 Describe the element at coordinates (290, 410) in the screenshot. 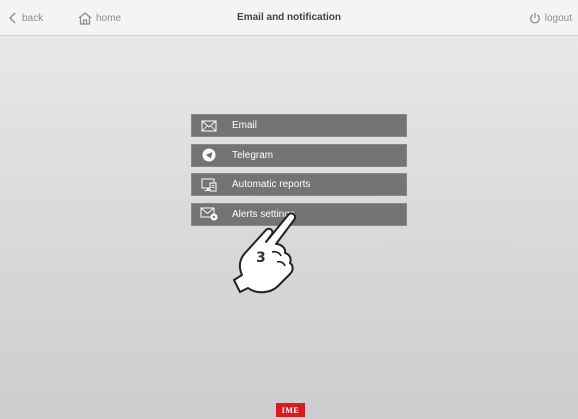

I see `ime-logo: IME` at that location.